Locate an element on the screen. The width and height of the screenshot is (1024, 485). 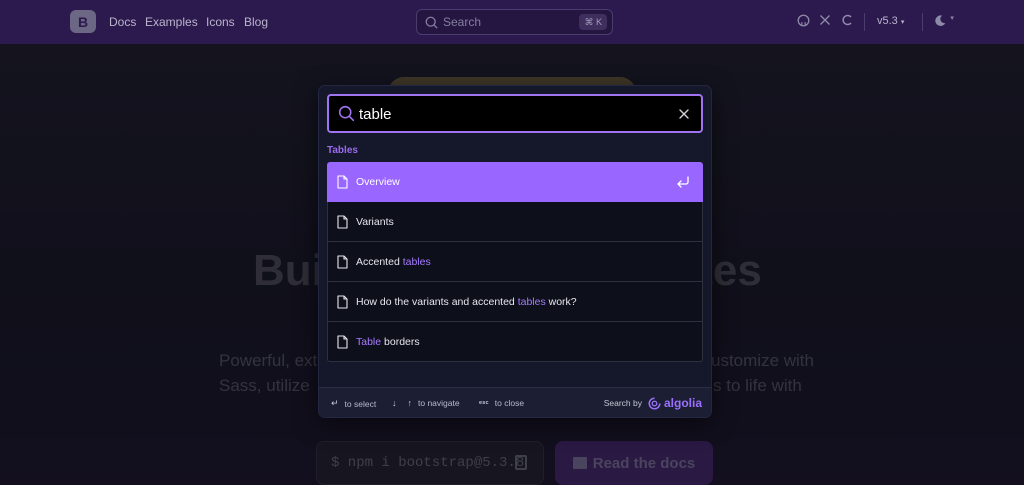
search-by-algolia: Search by algolia is located at coordinates (653, 403).